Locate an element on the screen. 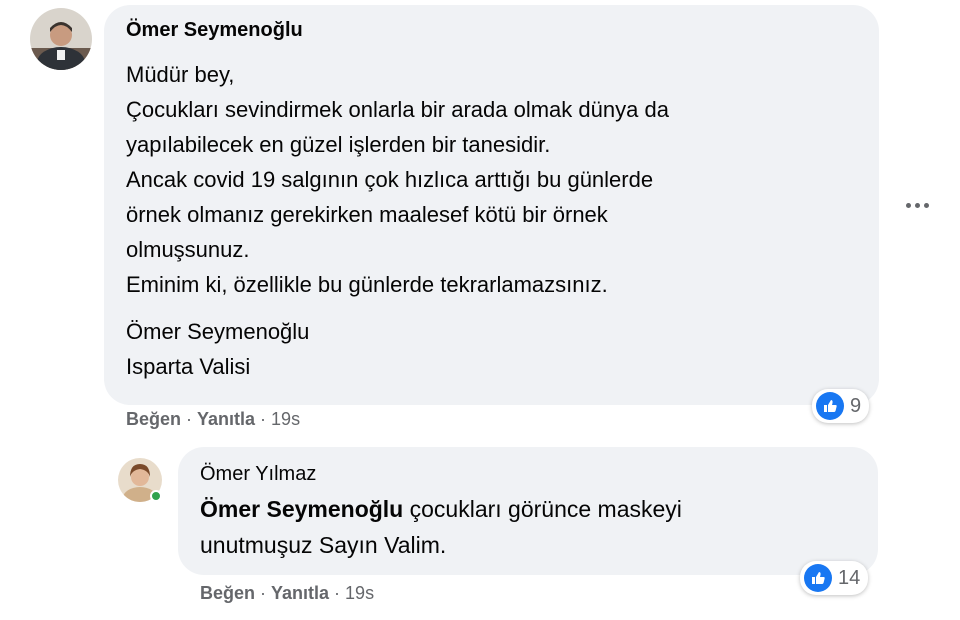 This screenshot has width=960, height=620. comment-signature-name: Ömer Seymenoğlu is located at coordinates (218, 331).